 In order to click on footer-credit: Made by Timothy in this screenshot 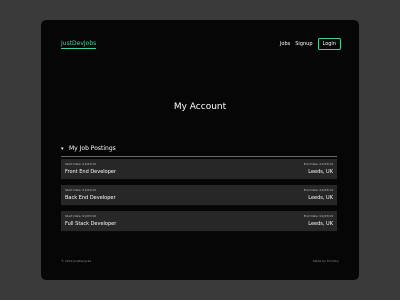, I will do `click(326, 261)`.